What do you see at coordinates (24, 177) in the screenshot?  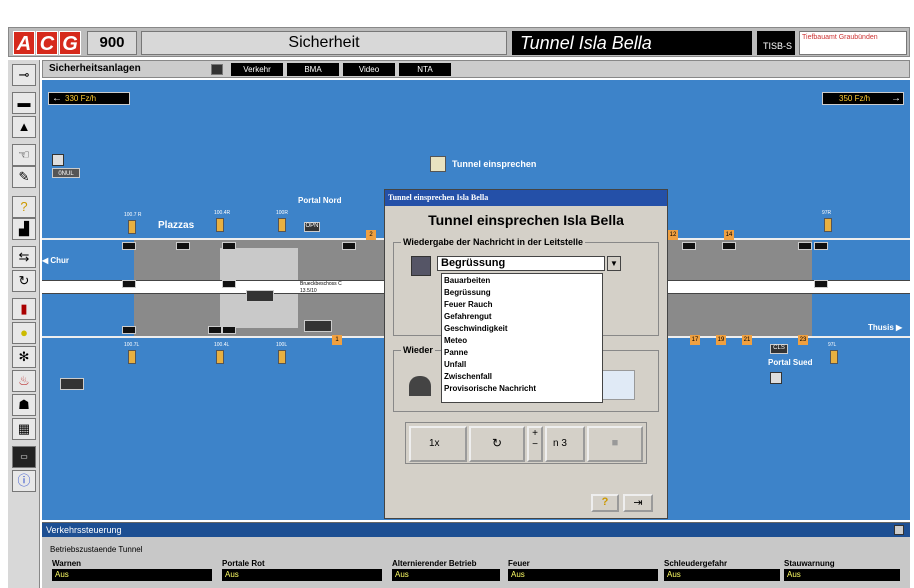 I see `edit-icon: ✎` at bounding box center [24, 177].